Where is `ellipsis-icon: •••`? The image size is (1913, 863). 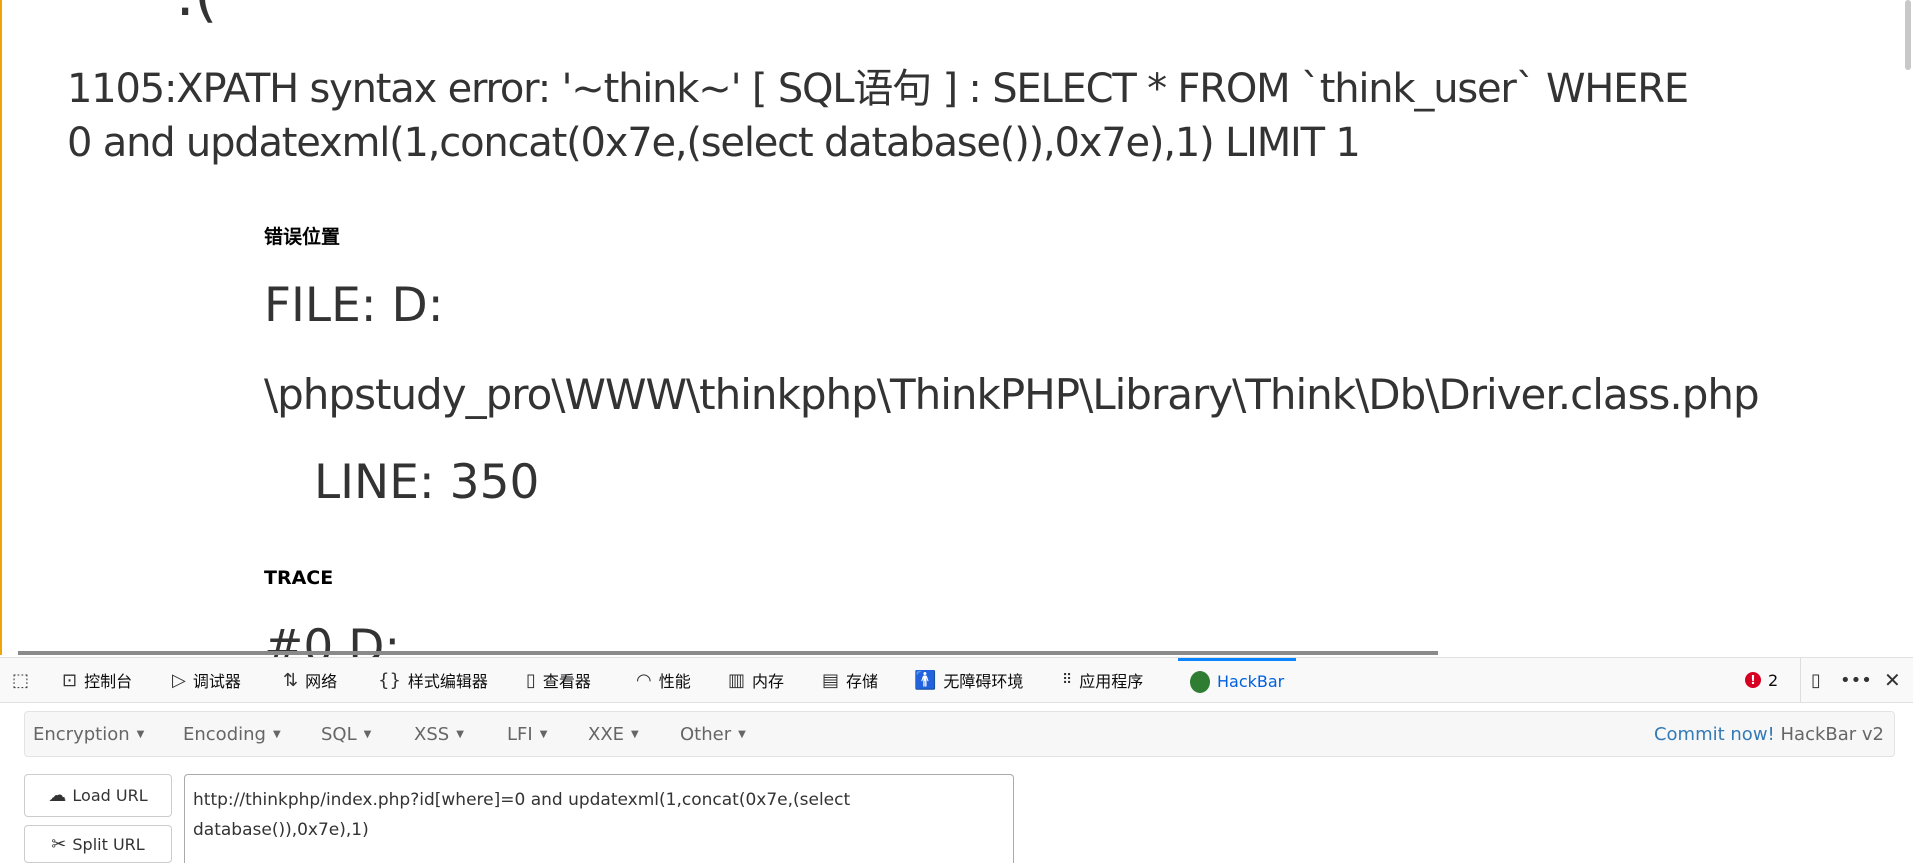 ellipsis-icon: ••• is located at coordinates (1856, 680).